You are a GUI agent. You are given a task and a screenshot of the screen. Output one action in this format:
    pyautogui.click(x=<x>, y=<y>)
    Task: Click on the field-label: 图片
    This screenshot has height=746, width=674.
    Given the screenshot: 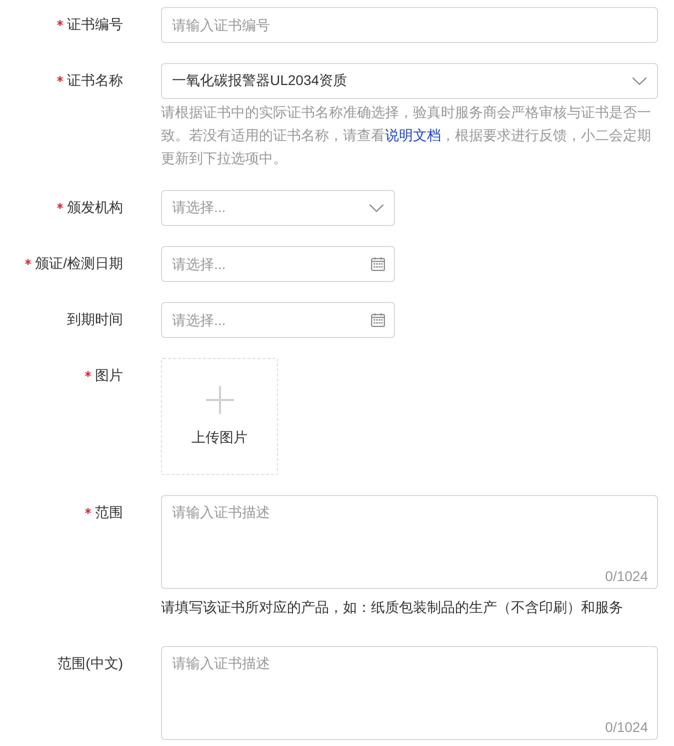 What is the action you would take?
    pyautogui.click(x=109, y=376)
    